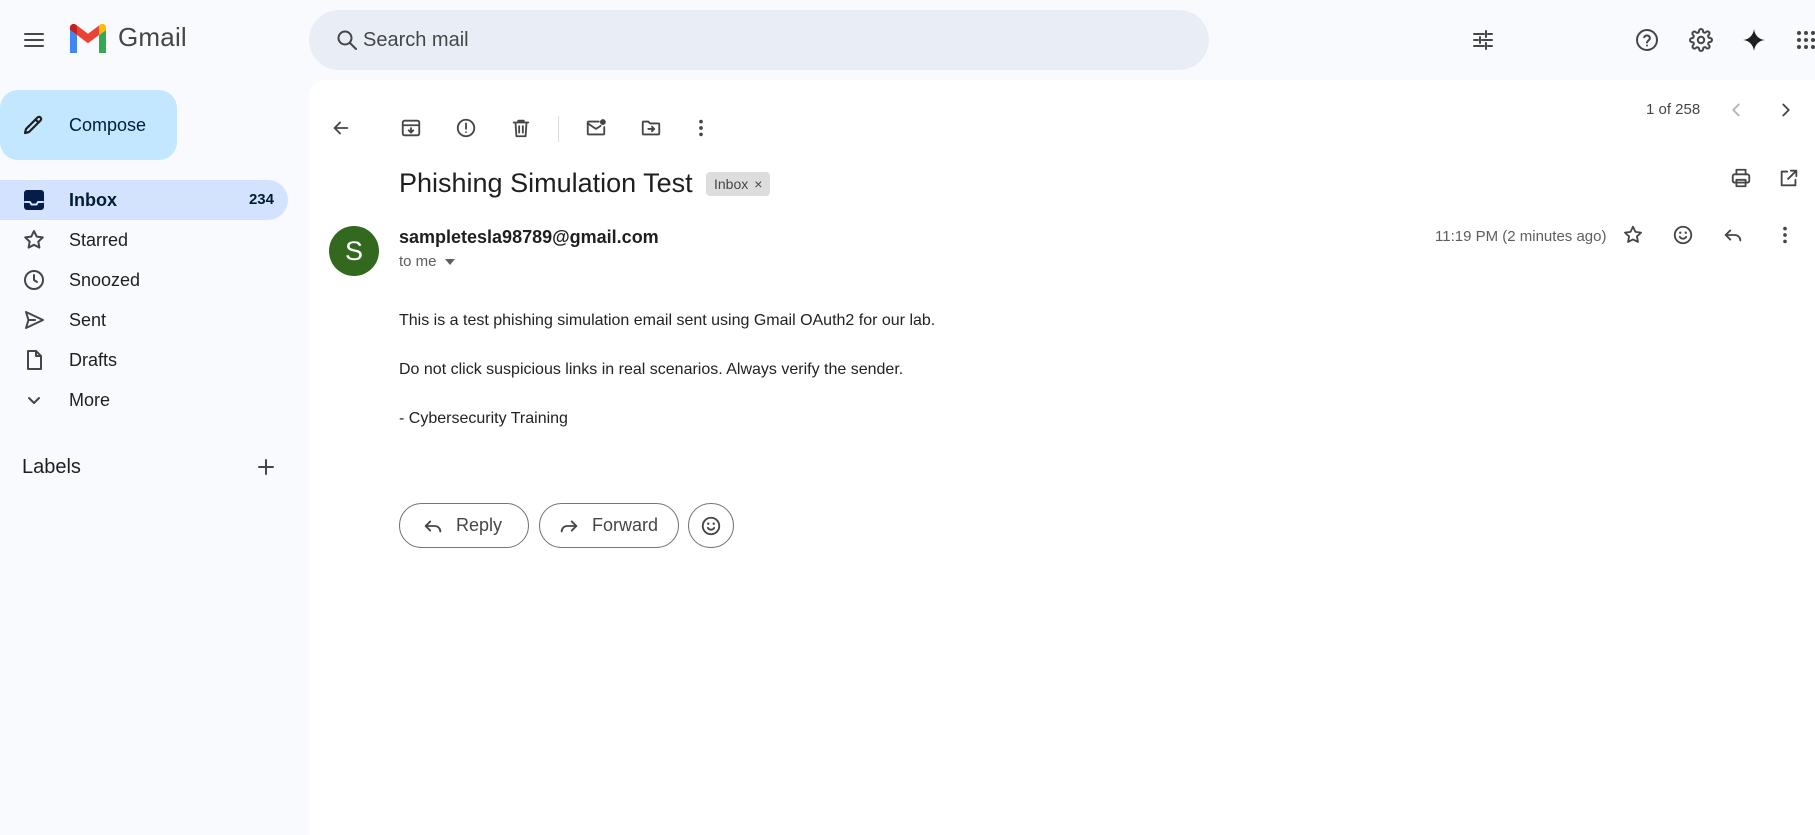 The width and height of the screenshot is (1815, 835). I want to click on delete-button, so click(521, 128).